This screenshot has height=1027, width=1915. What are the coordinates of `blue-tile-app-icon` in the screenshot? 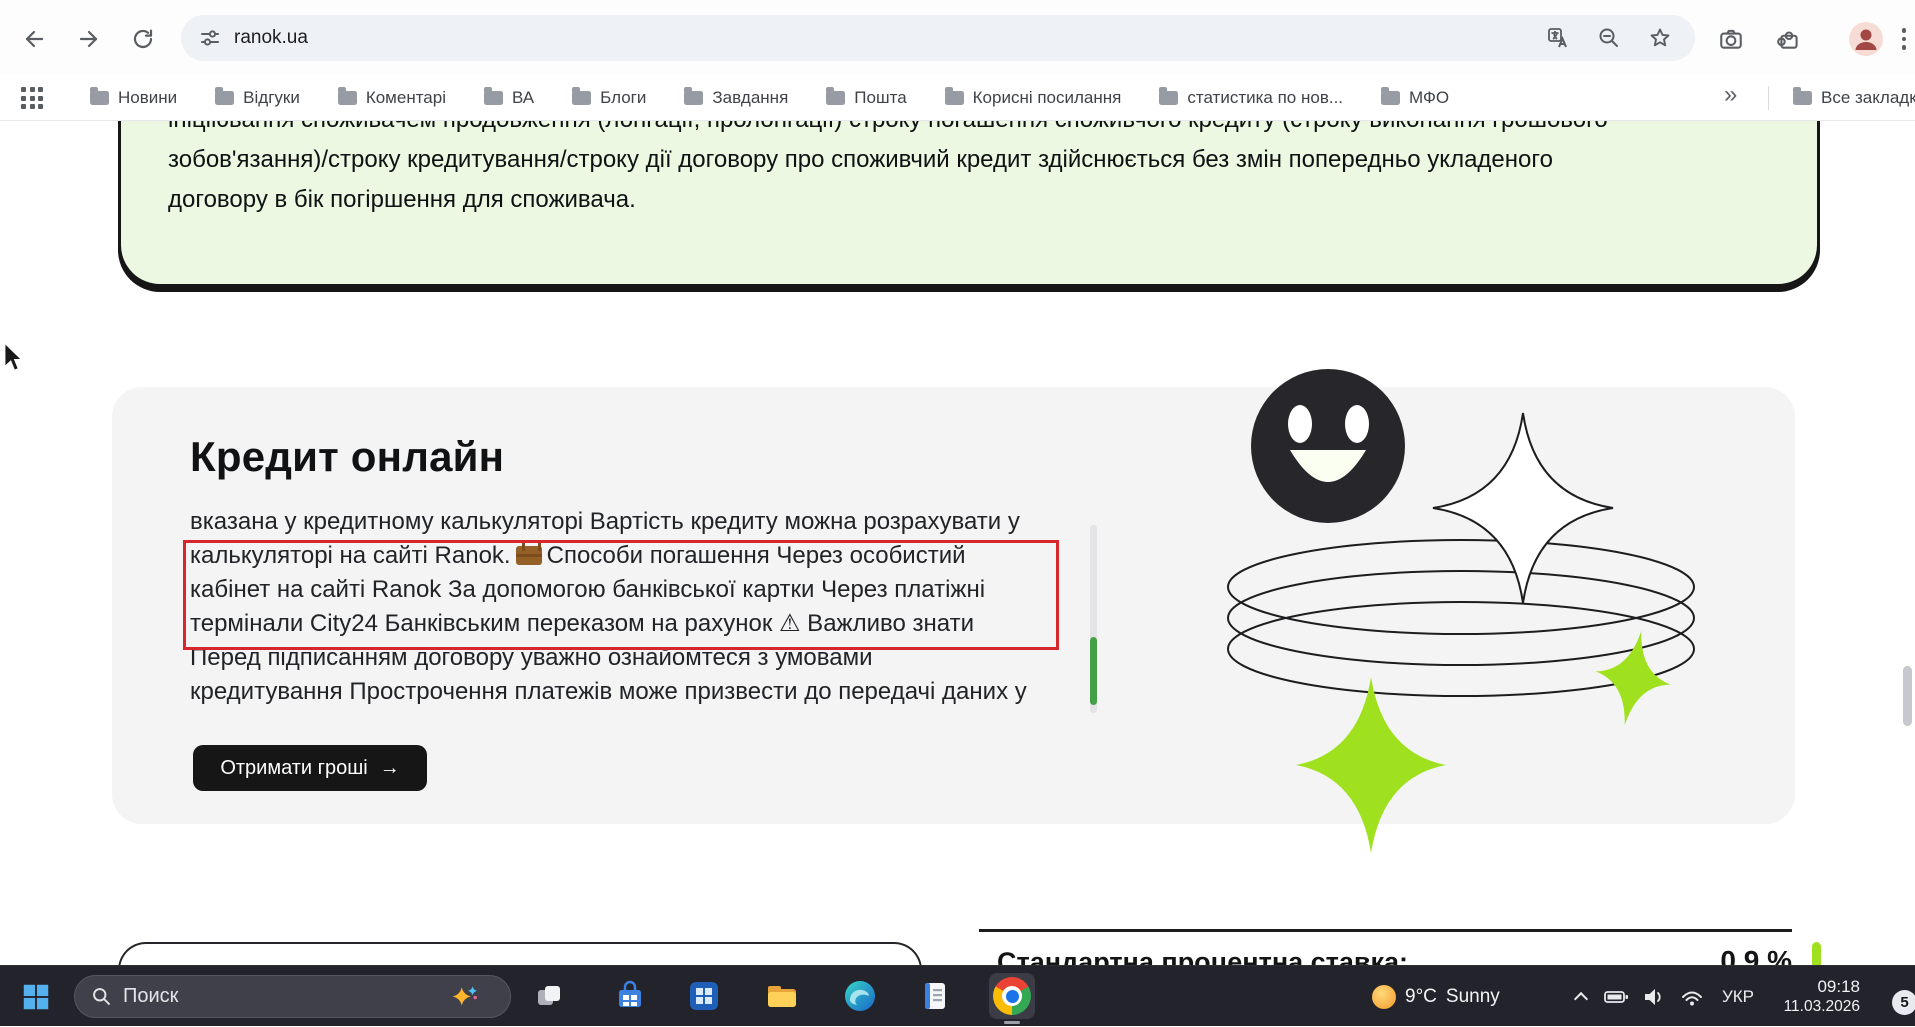 It's located at (704, 996).